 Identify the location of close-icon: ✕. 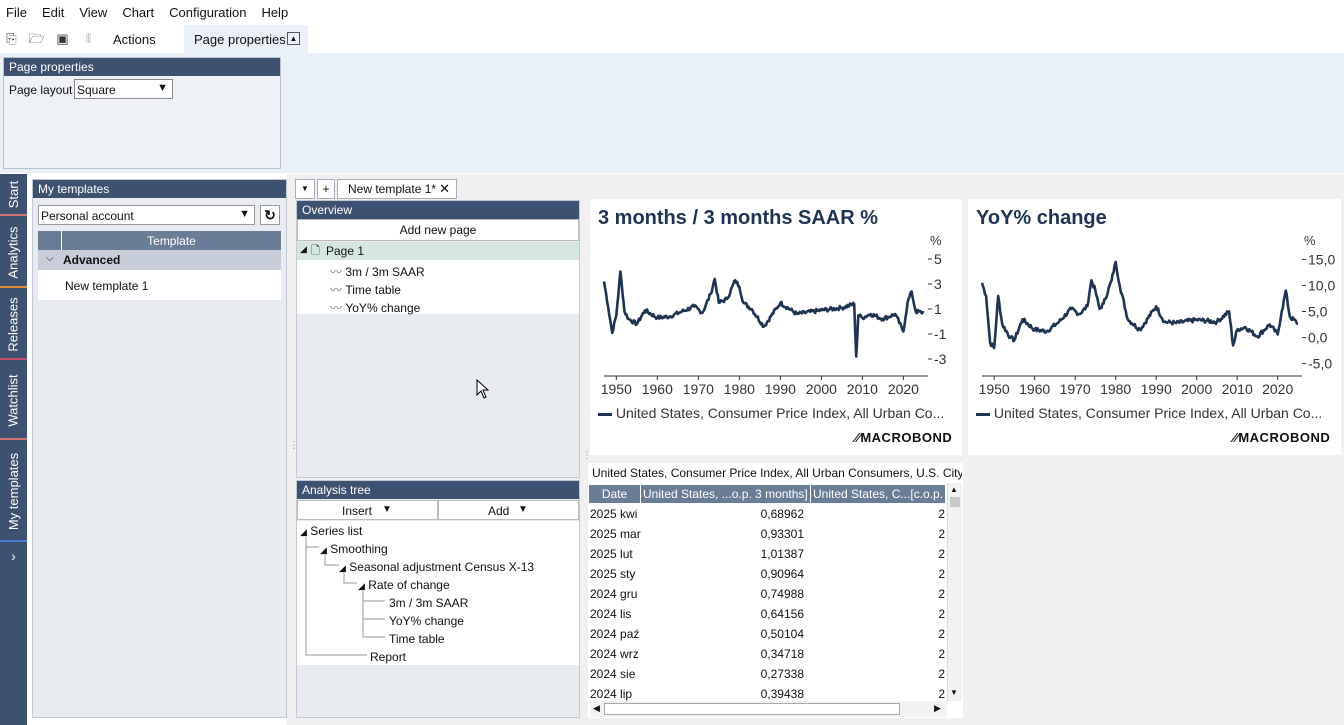
(444, 189).